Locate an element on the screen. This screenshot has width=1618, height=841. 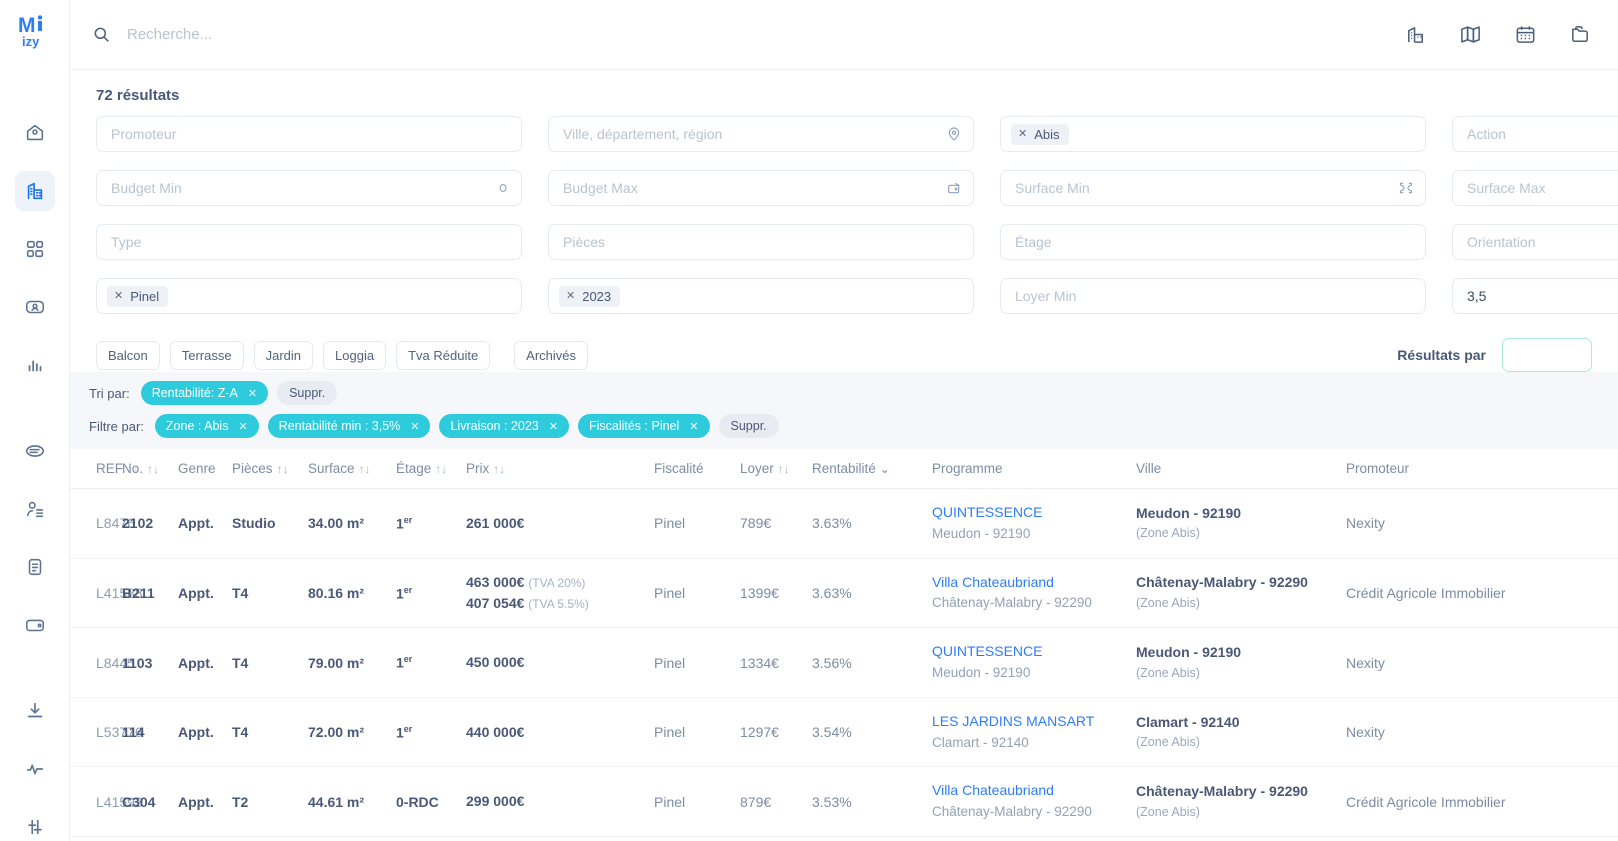
search-bar is located at coordinates (748, 34).